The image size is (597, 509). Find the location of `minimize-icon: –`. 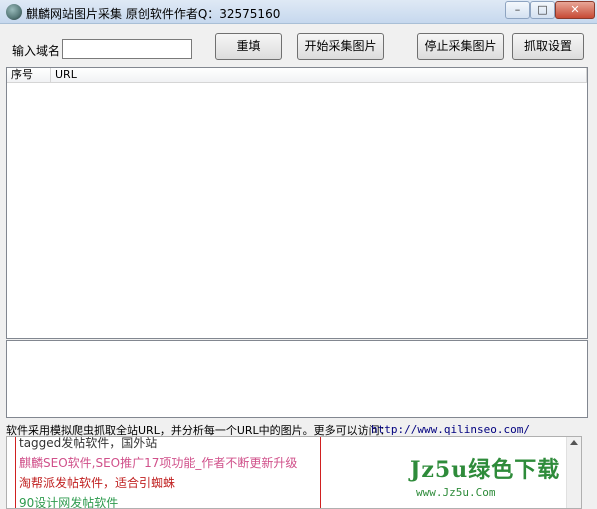

minimize-icon: – is located at coordinates (517, 9).